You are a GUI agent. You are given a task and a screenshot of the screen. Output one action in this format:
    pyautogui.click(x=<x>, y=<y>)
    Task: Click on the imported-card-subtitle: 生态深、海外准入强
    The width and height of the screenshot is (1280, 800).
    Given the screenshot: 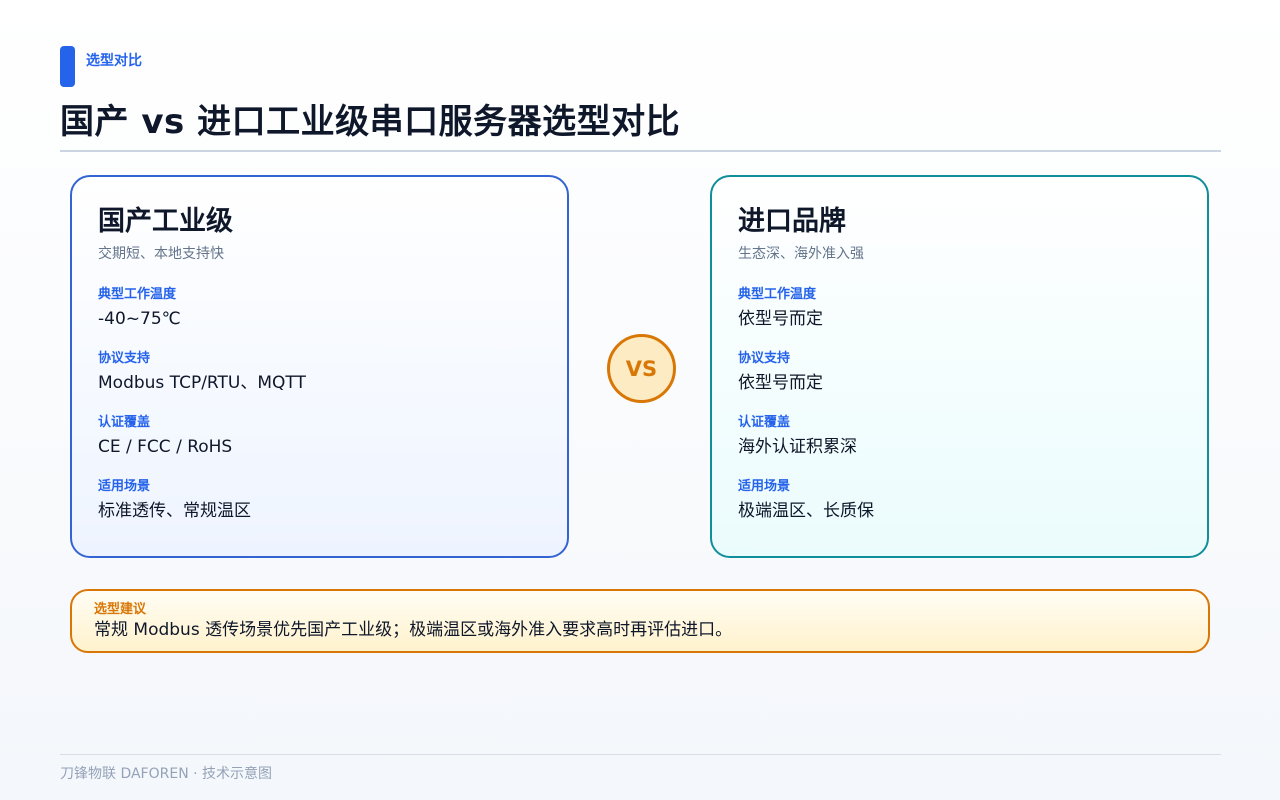 What is the action you would take?
    pyautogui.click(x=801, y=254)
    